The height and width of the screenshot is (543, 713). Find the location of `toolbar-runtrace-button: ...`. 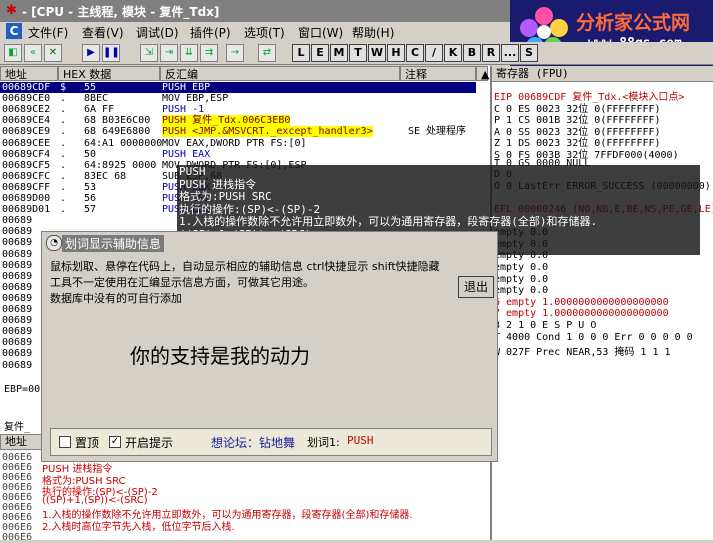

toolbar-runtrace-button: ... is located at coordinates (510, 53).